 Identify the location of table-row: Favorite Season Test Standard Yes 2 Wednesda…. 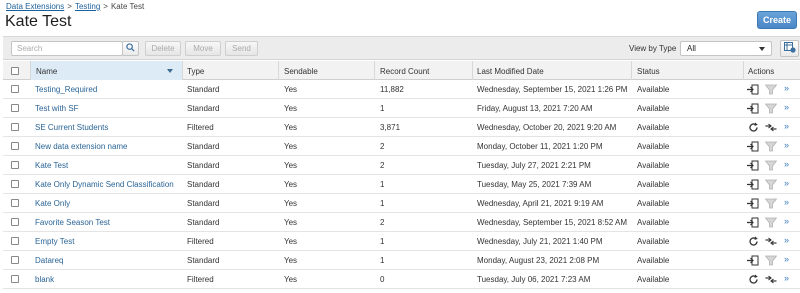
(401, 222).